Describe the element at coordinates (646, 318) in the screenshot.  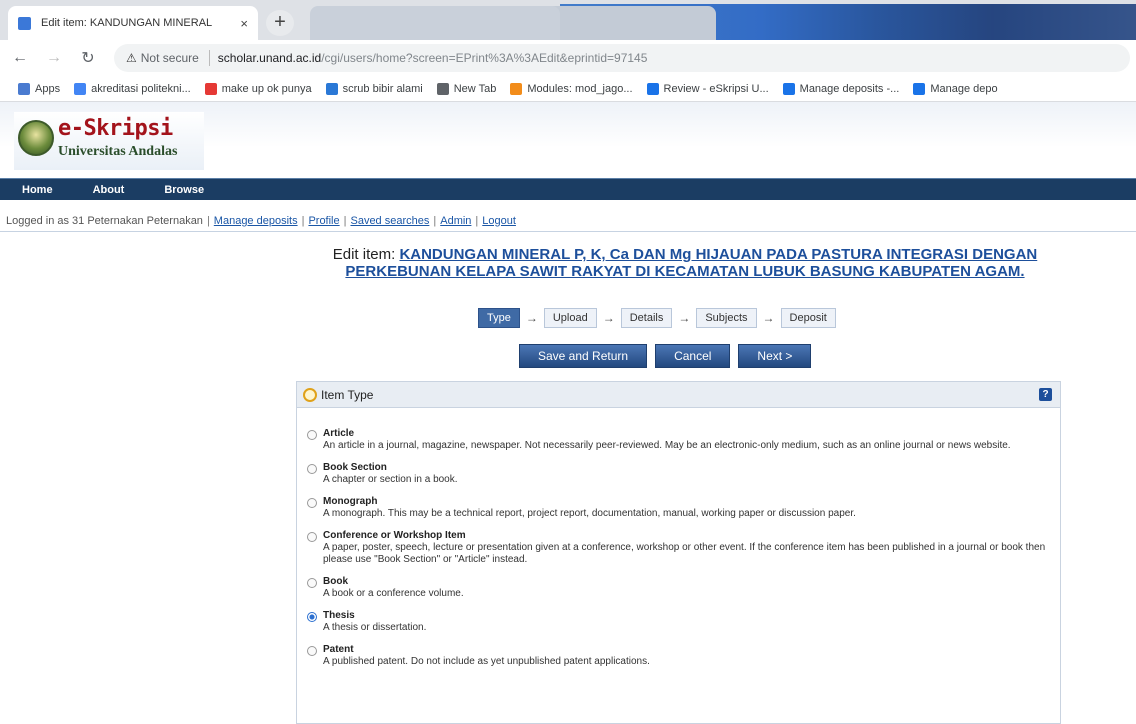
I see `step-details: Details` at that location.